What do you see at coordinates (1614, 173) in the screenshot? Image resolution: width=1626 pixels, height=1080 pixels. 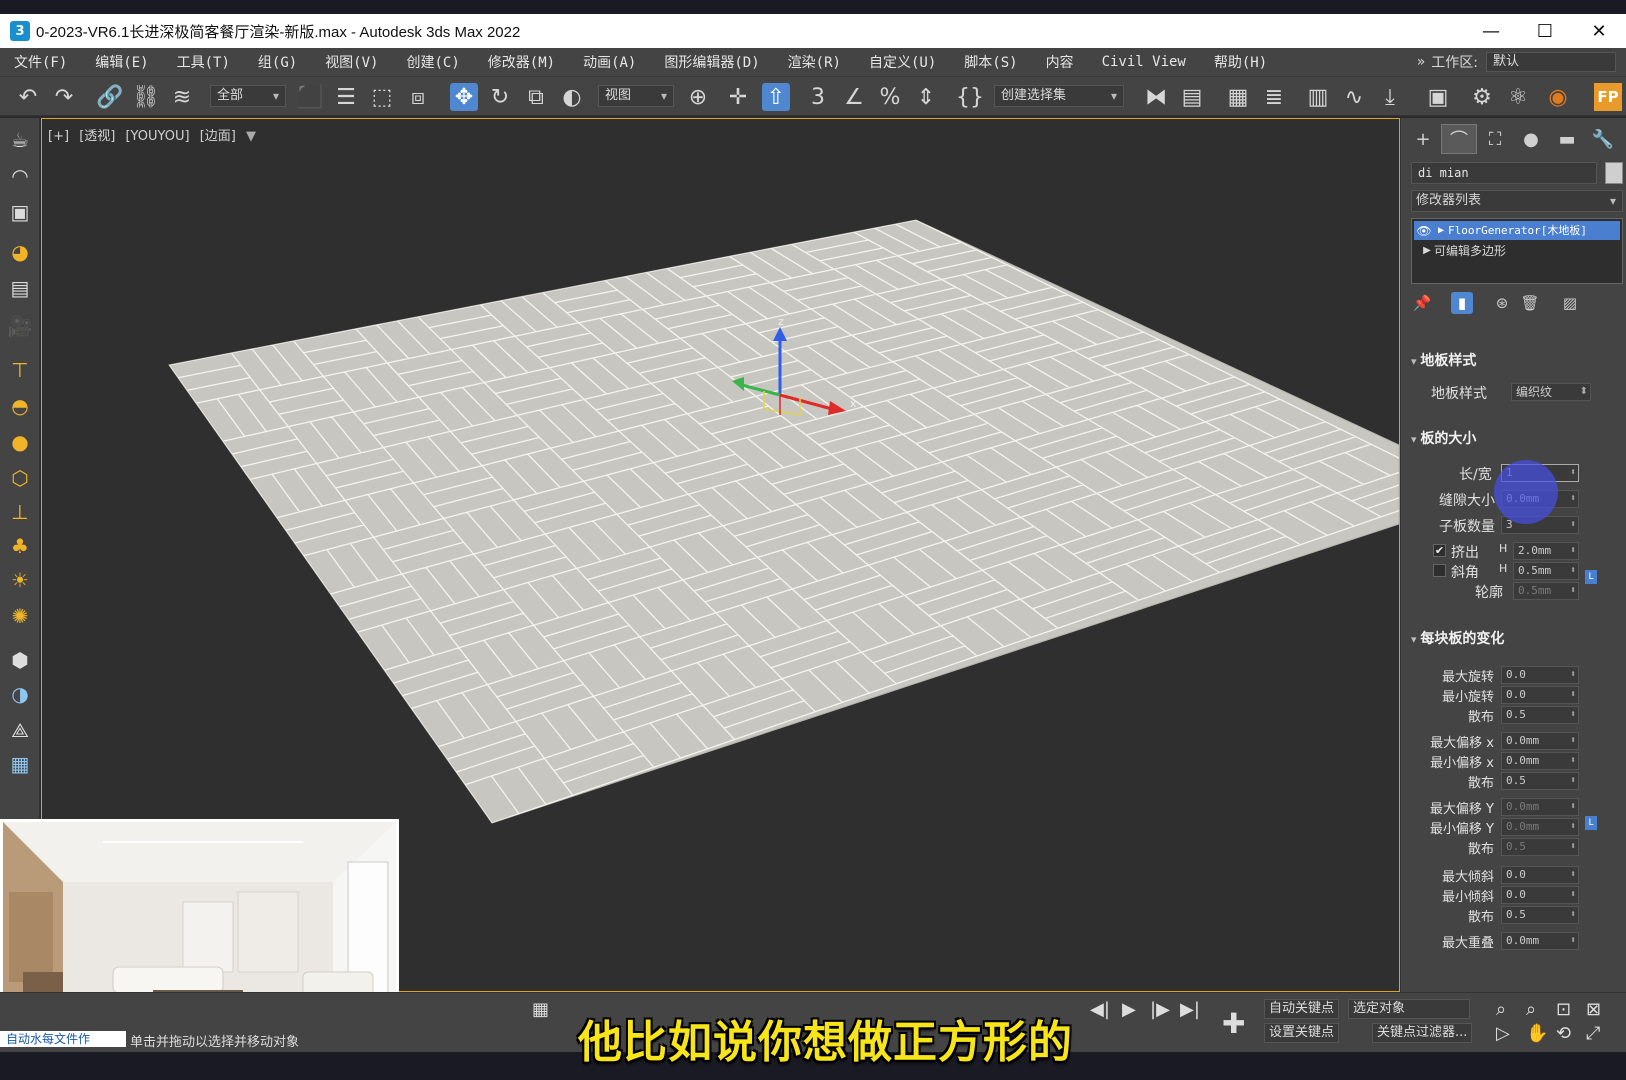 I see `object-color-swatch` at bounding box center [1614, 173].